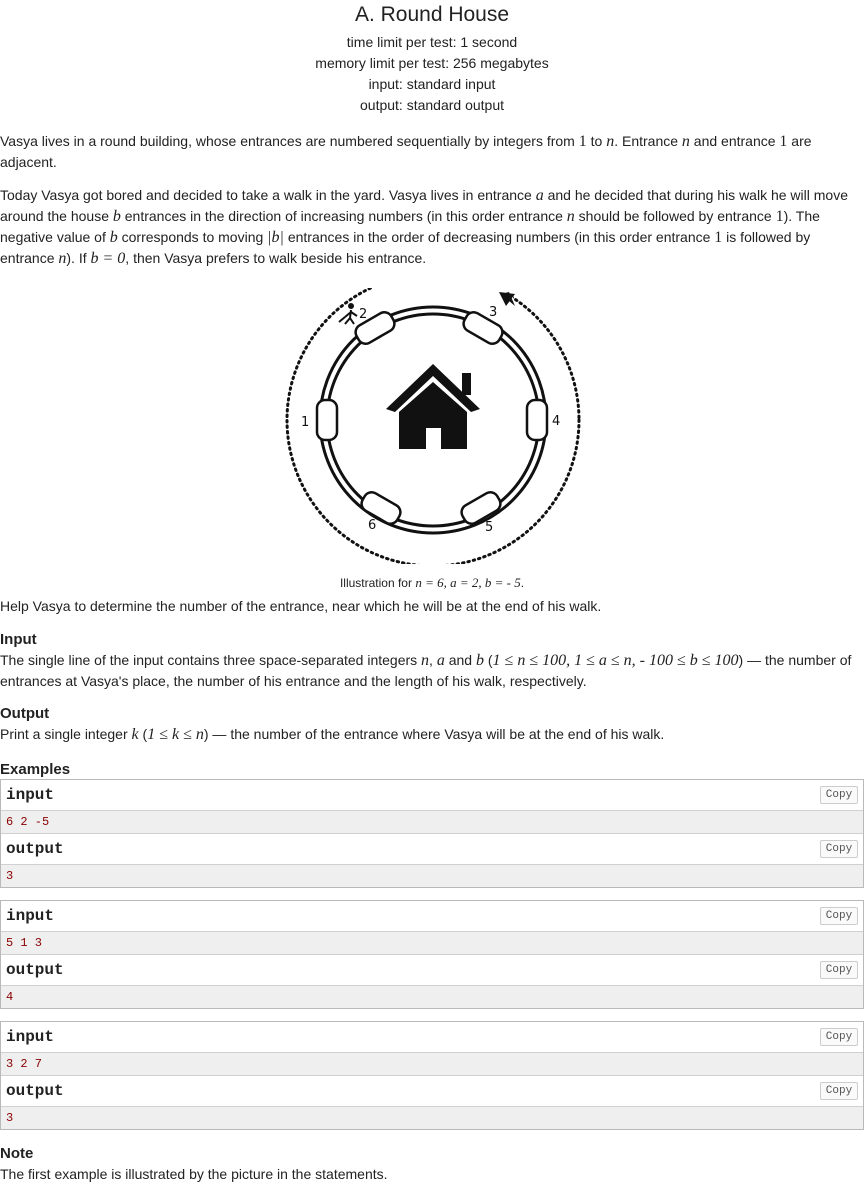 The width and height of the screenshot is (864, 1184). Describe the element at coordinates (432, 997) in the screenshot. I see `example-output: 4` at that location.